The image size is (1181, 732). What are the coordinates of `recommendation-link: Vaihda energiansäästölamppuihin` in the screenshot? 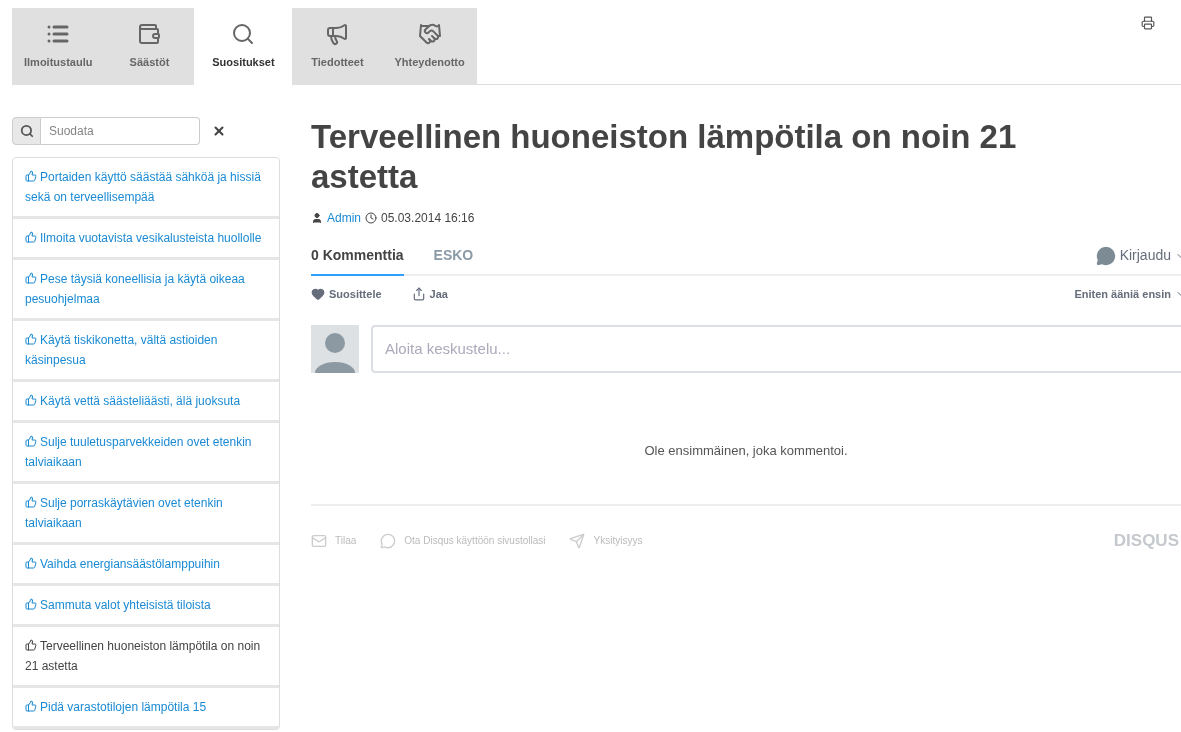 It's located at (146, 565).